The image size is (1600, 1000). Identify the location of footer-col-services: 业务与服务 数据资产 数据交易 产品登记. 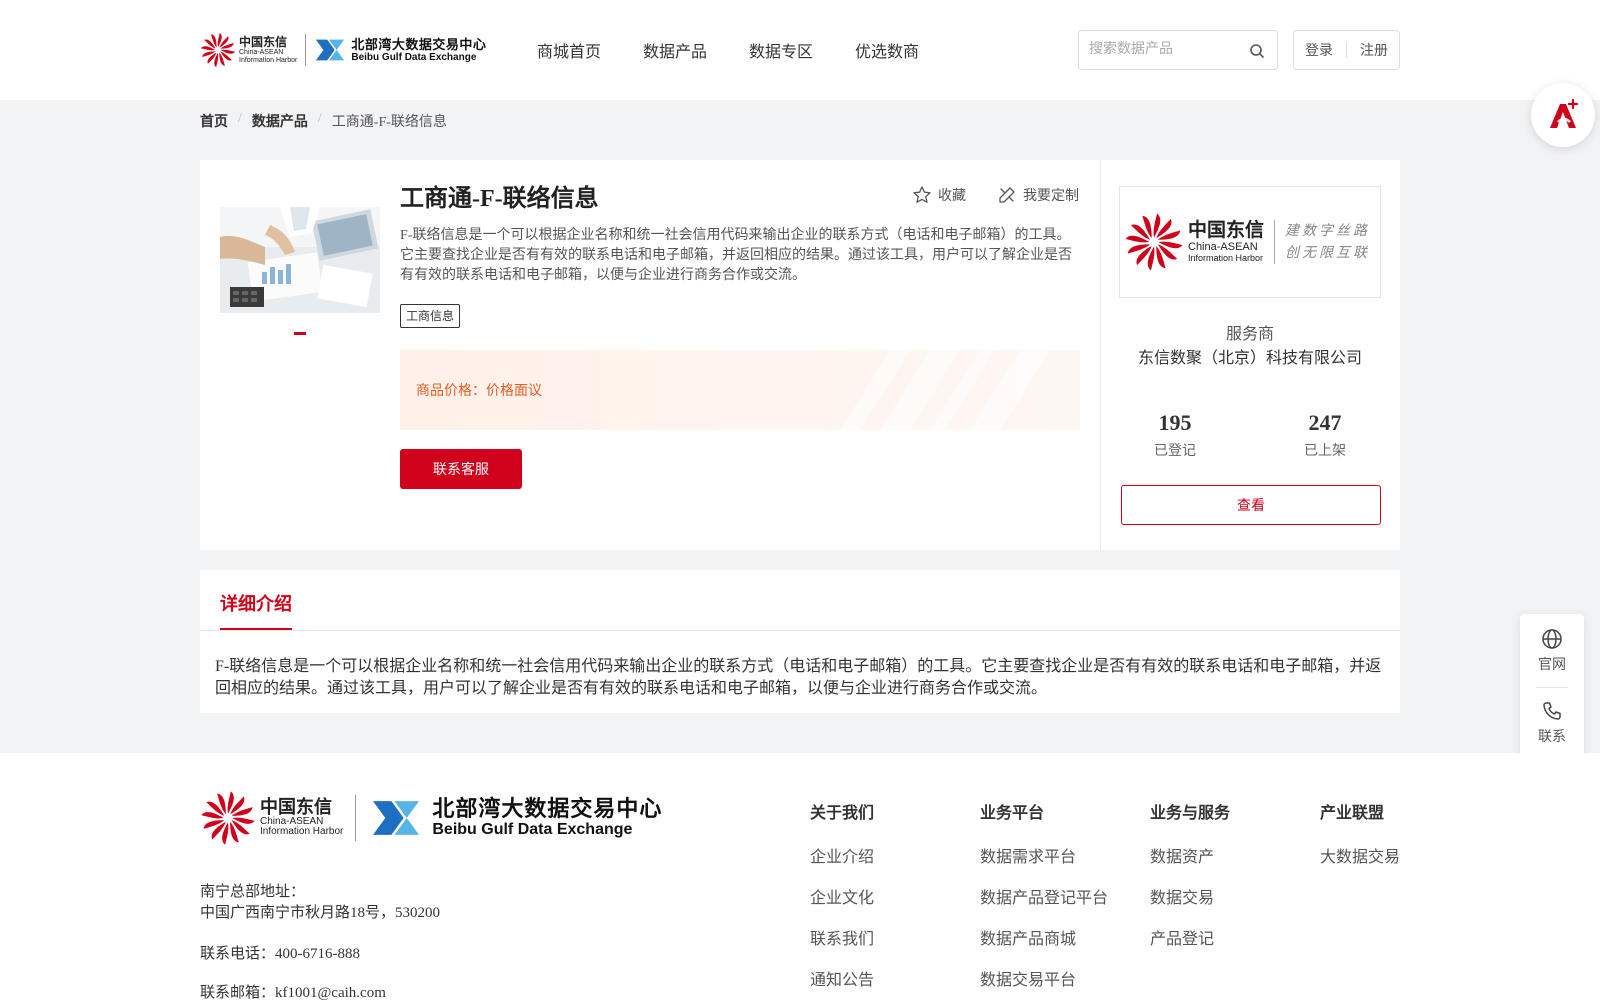
(1190, 882).